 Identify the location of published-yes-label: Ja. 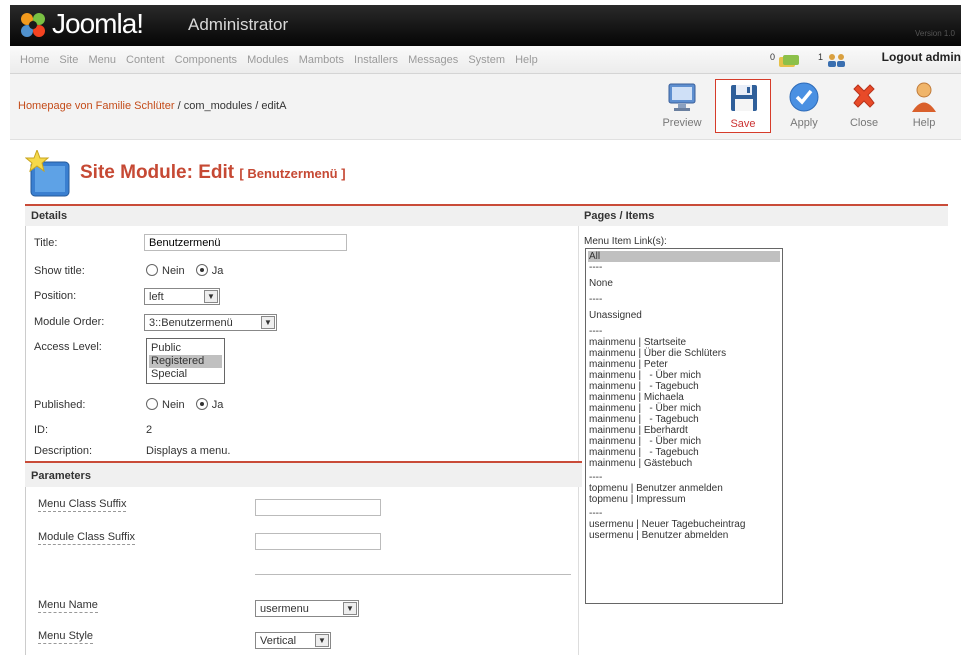
(217, 405).